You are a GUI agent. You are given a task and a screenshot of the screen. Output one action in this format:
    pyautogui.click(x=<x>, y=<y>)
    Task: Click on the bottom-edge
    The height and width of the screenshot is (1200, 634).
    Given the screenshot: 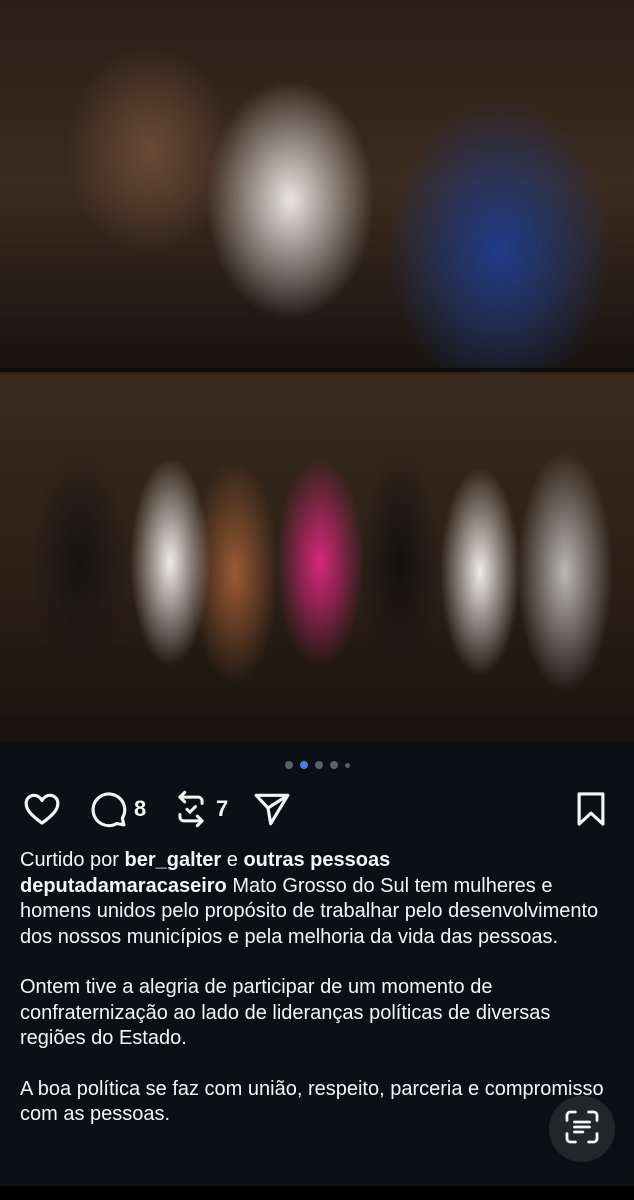 What is the action you would take?
    pyautogui.click(x=317, y=1193)
    